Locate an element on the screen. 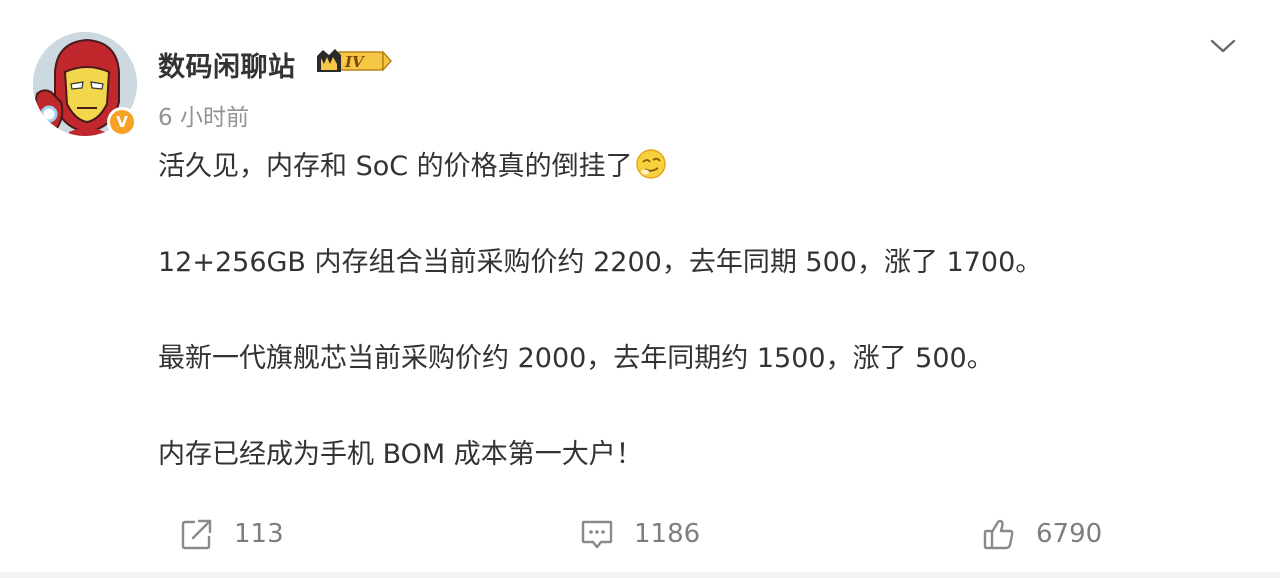 The image size is (1280, 578). level-badge-icon: IV is located at coordinates (354, 61).